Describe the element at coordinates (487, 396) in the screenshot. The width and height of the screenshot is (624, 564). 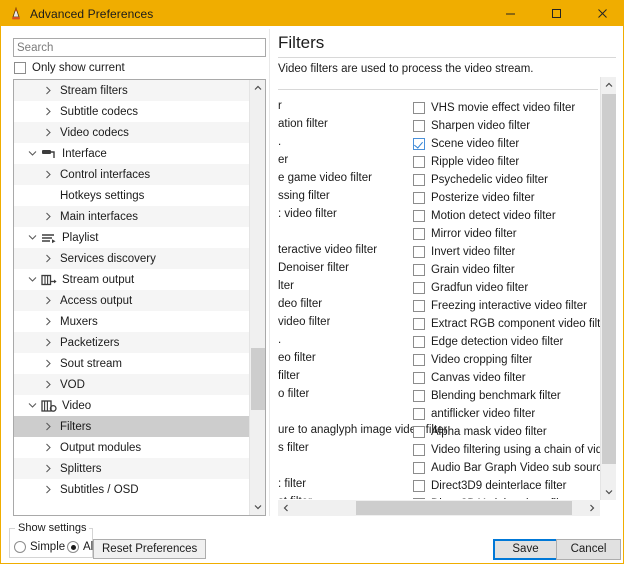
I see `filter-checkbox-16: Blending benchmark filter` at that location.